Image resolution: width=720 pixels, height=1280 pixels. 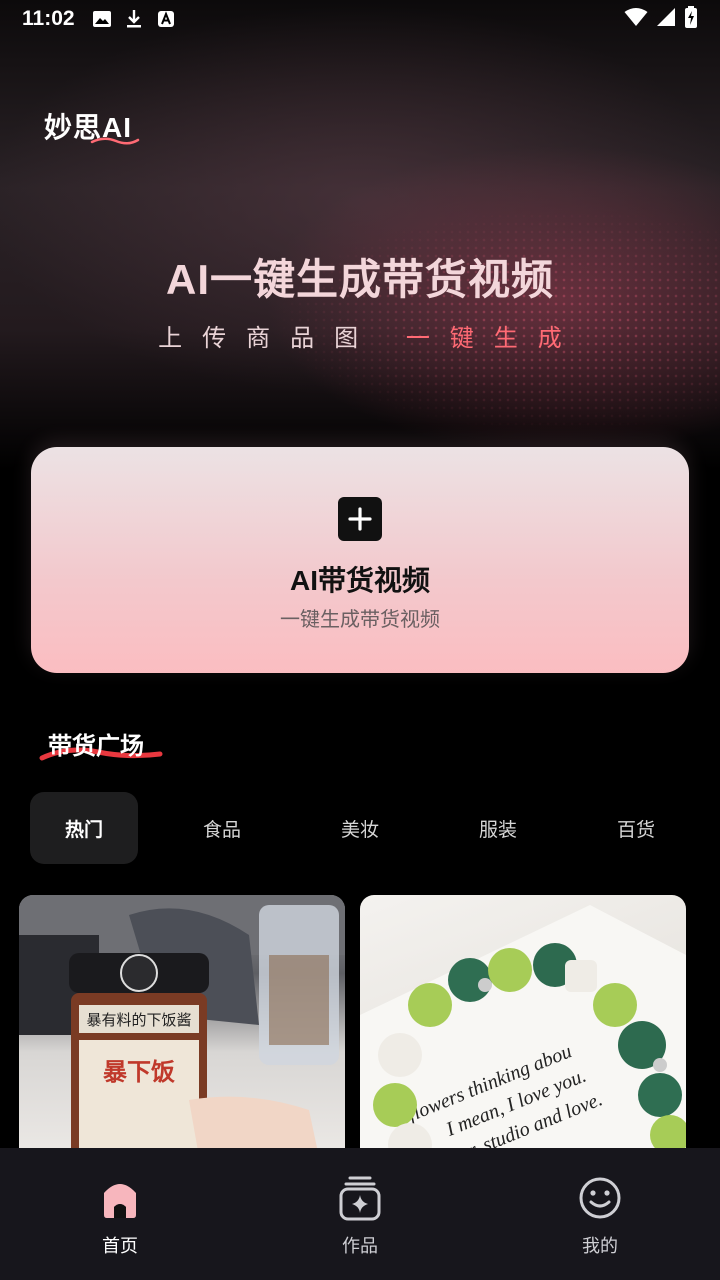 What do you see at coordinates (636, 828) in the screenshot?
I see `tab-general-goods: 百货` at bounding box center [636, 828].